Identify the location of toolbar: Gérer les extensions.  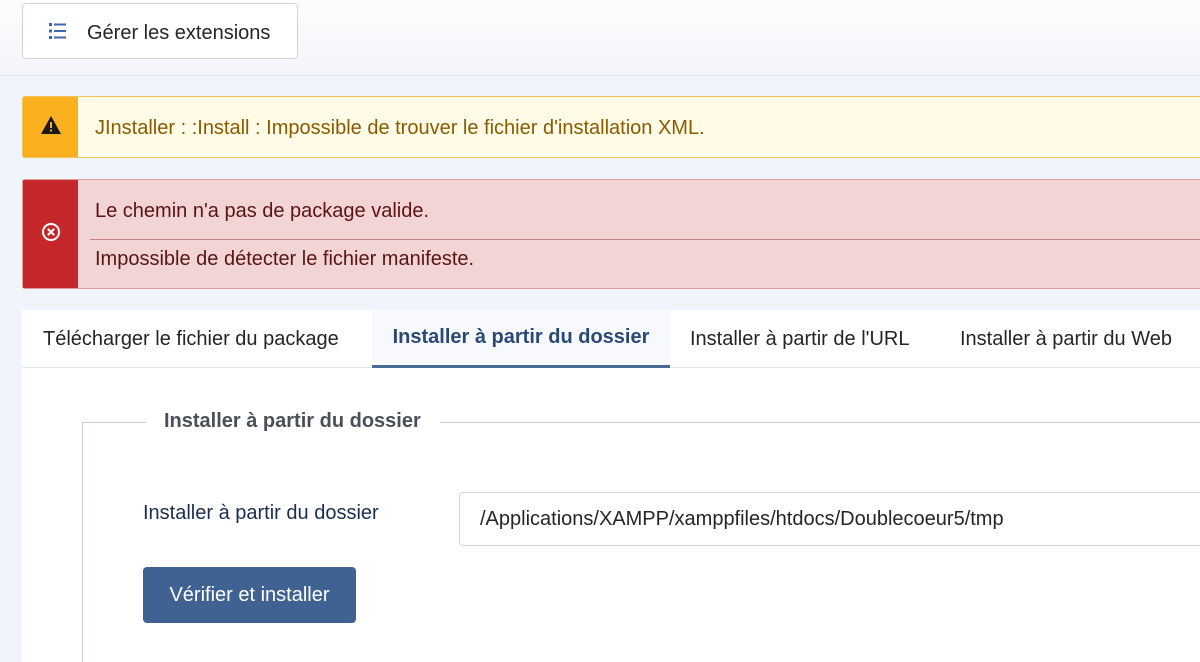
(600, 38).